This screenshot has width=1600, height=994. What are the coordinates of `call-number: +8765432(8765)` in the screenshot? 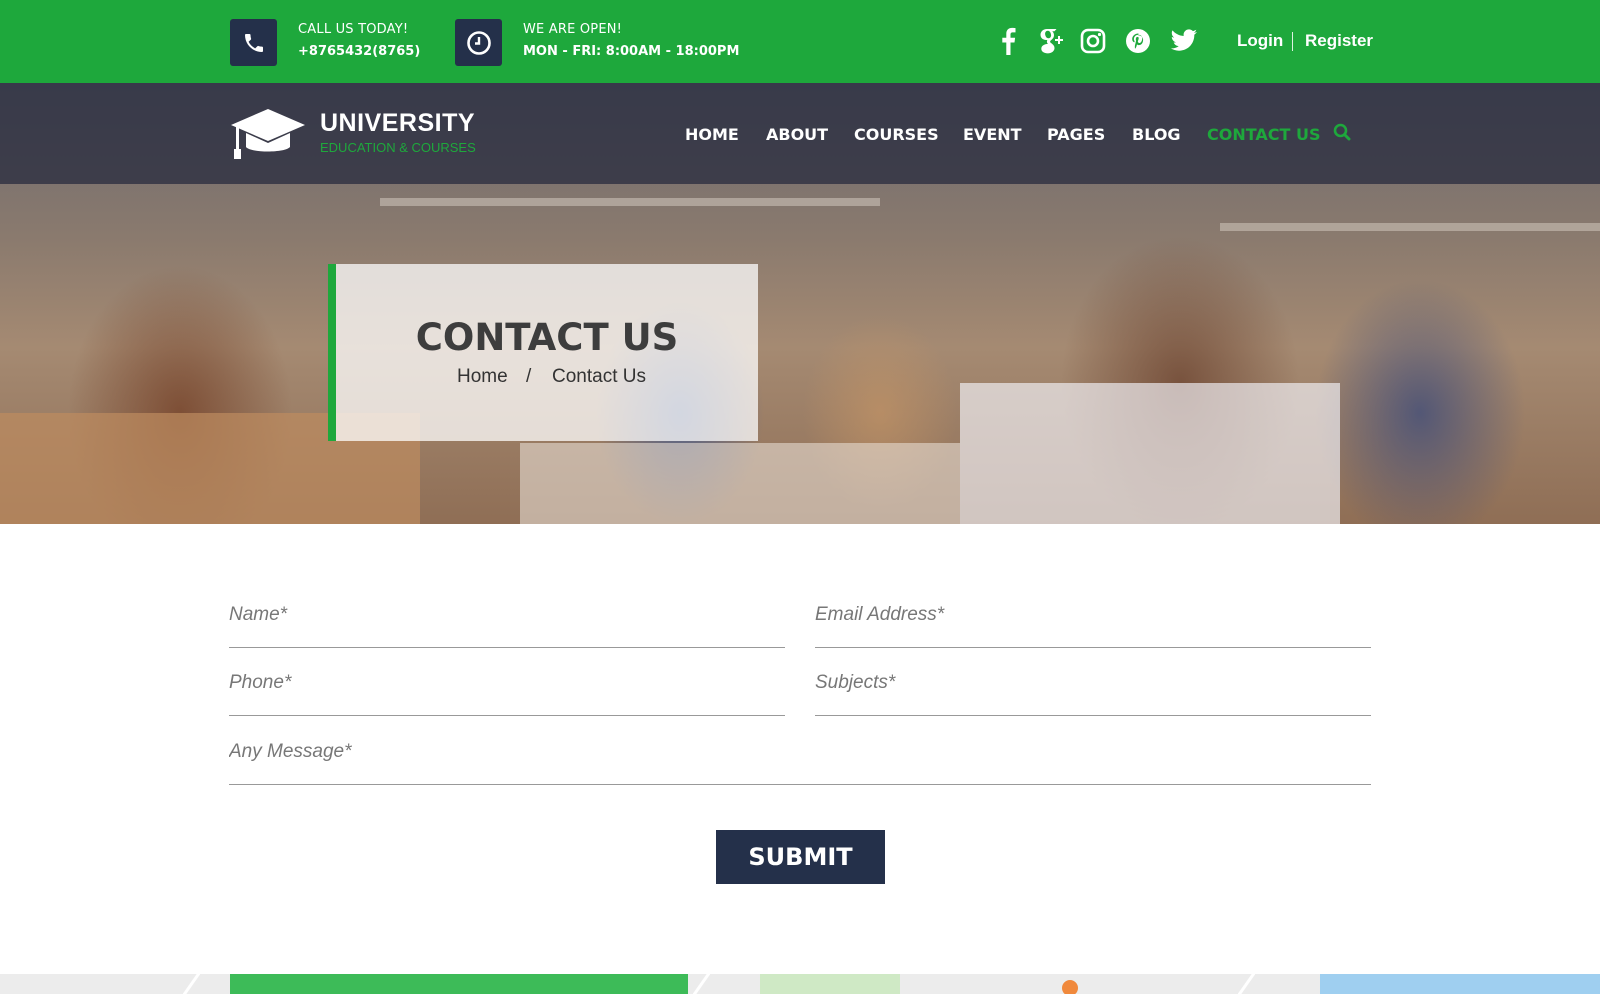 It's located at (359, 51).